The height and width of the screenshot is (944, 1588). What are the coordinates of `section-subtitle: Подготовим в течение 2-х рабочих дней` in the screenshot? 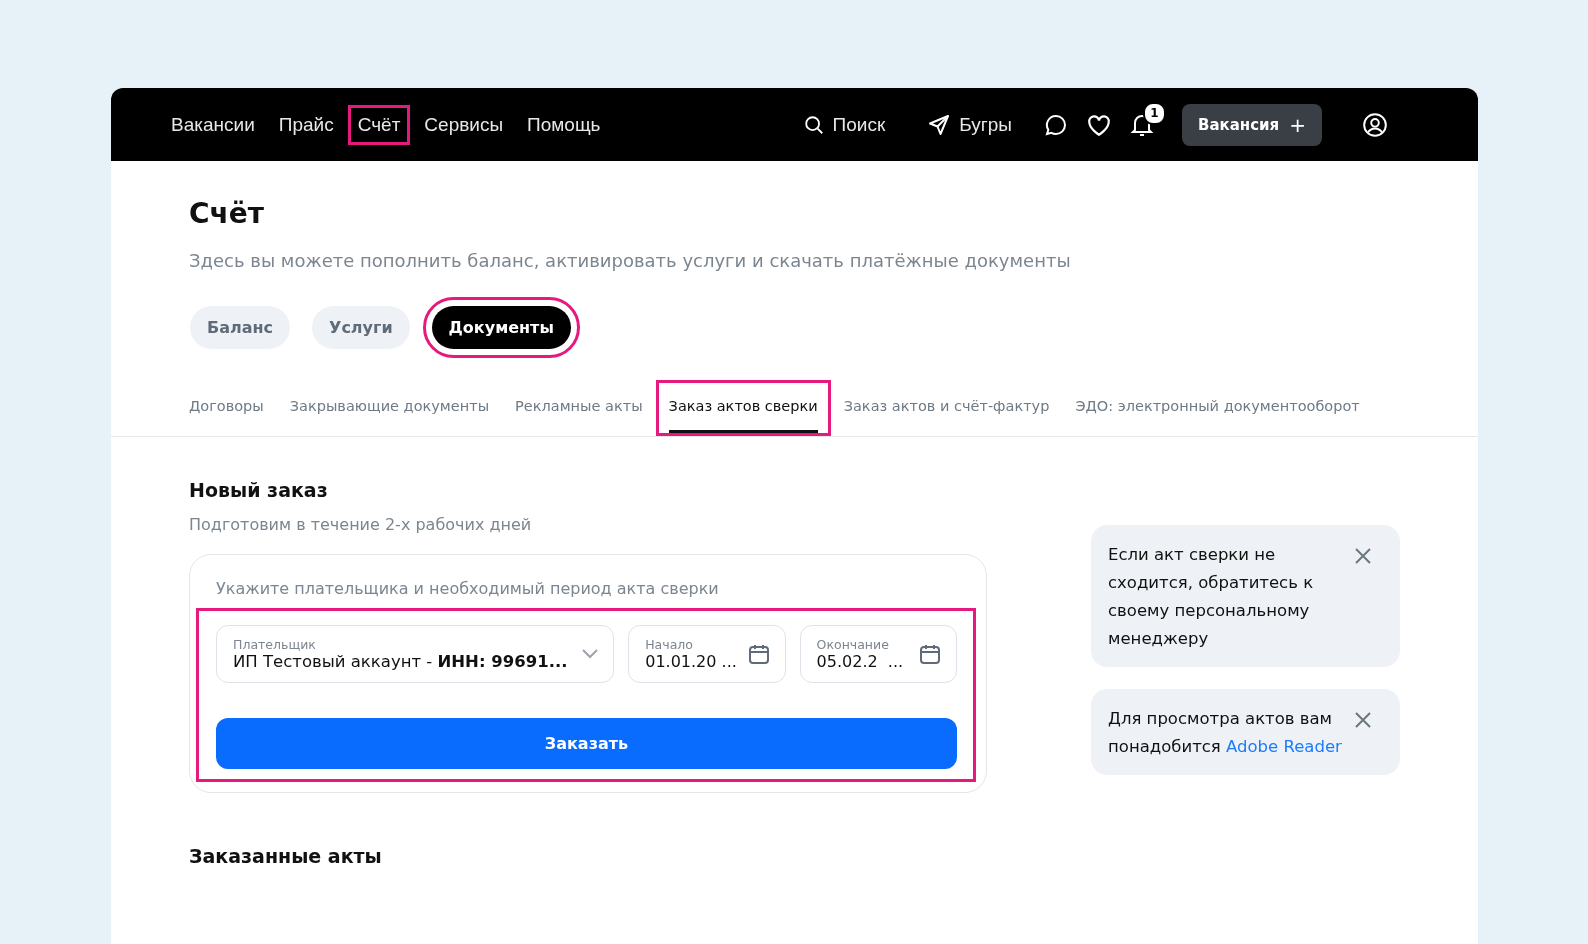 It's located at (361, 524).